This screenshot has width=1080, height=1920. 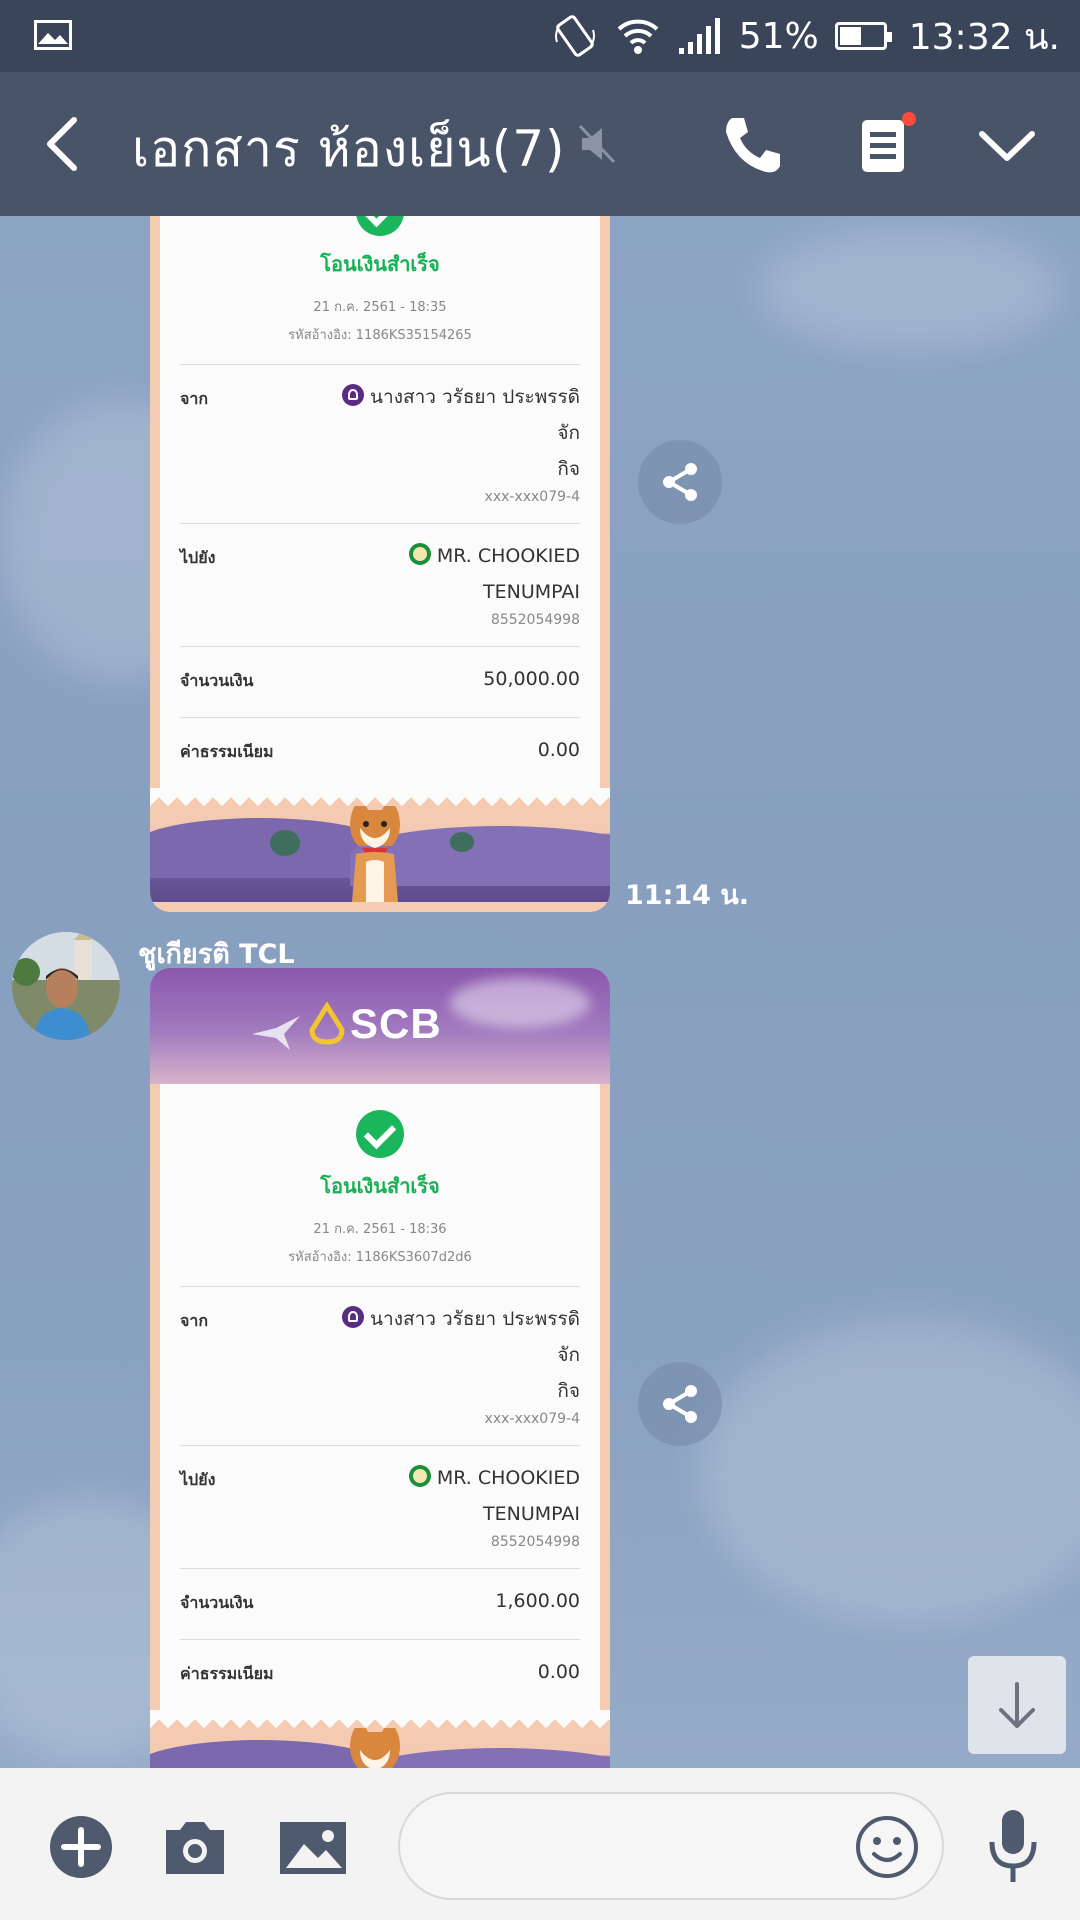 What do you see at coordinates (380, 335) in the screenshot?
I see `transfer-ref: รหัสอ้างอิง: 1186KS35154265` at bounding box center [380, 335].